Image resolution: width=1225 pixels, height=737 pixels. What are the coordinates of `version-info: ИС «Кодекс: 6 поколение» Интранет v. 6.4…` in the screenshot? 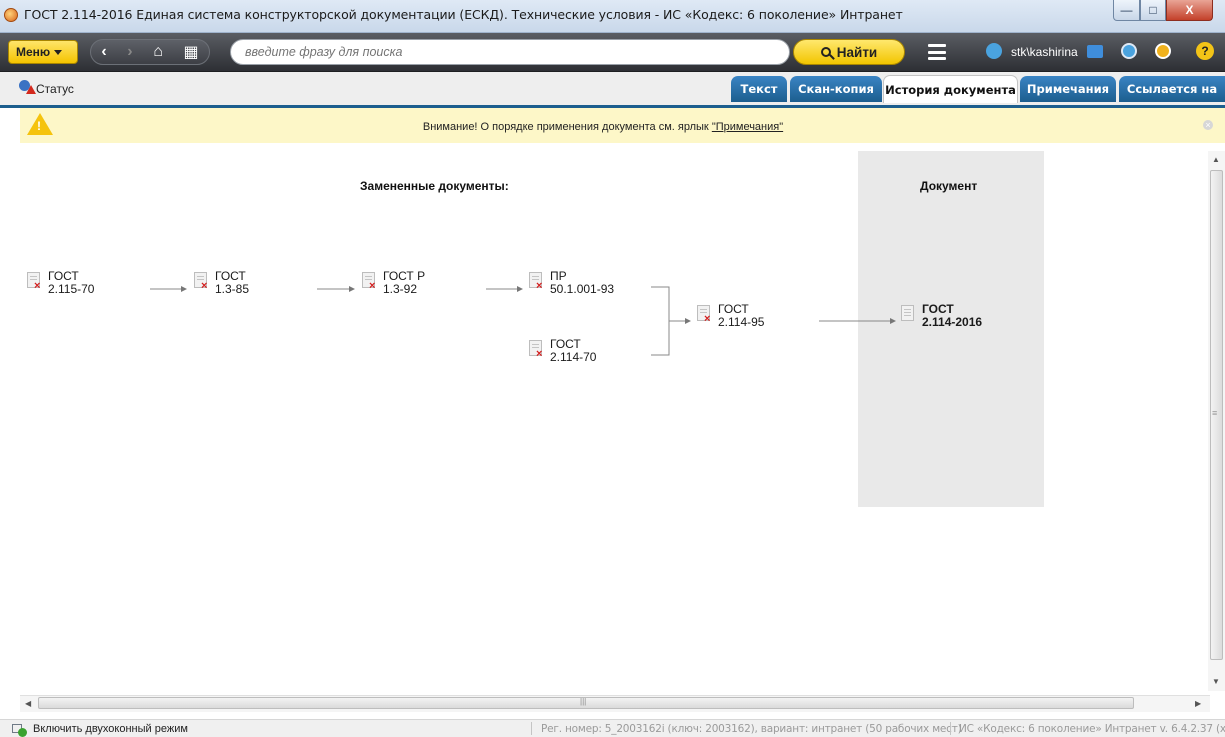 It's located at (1092, 729).